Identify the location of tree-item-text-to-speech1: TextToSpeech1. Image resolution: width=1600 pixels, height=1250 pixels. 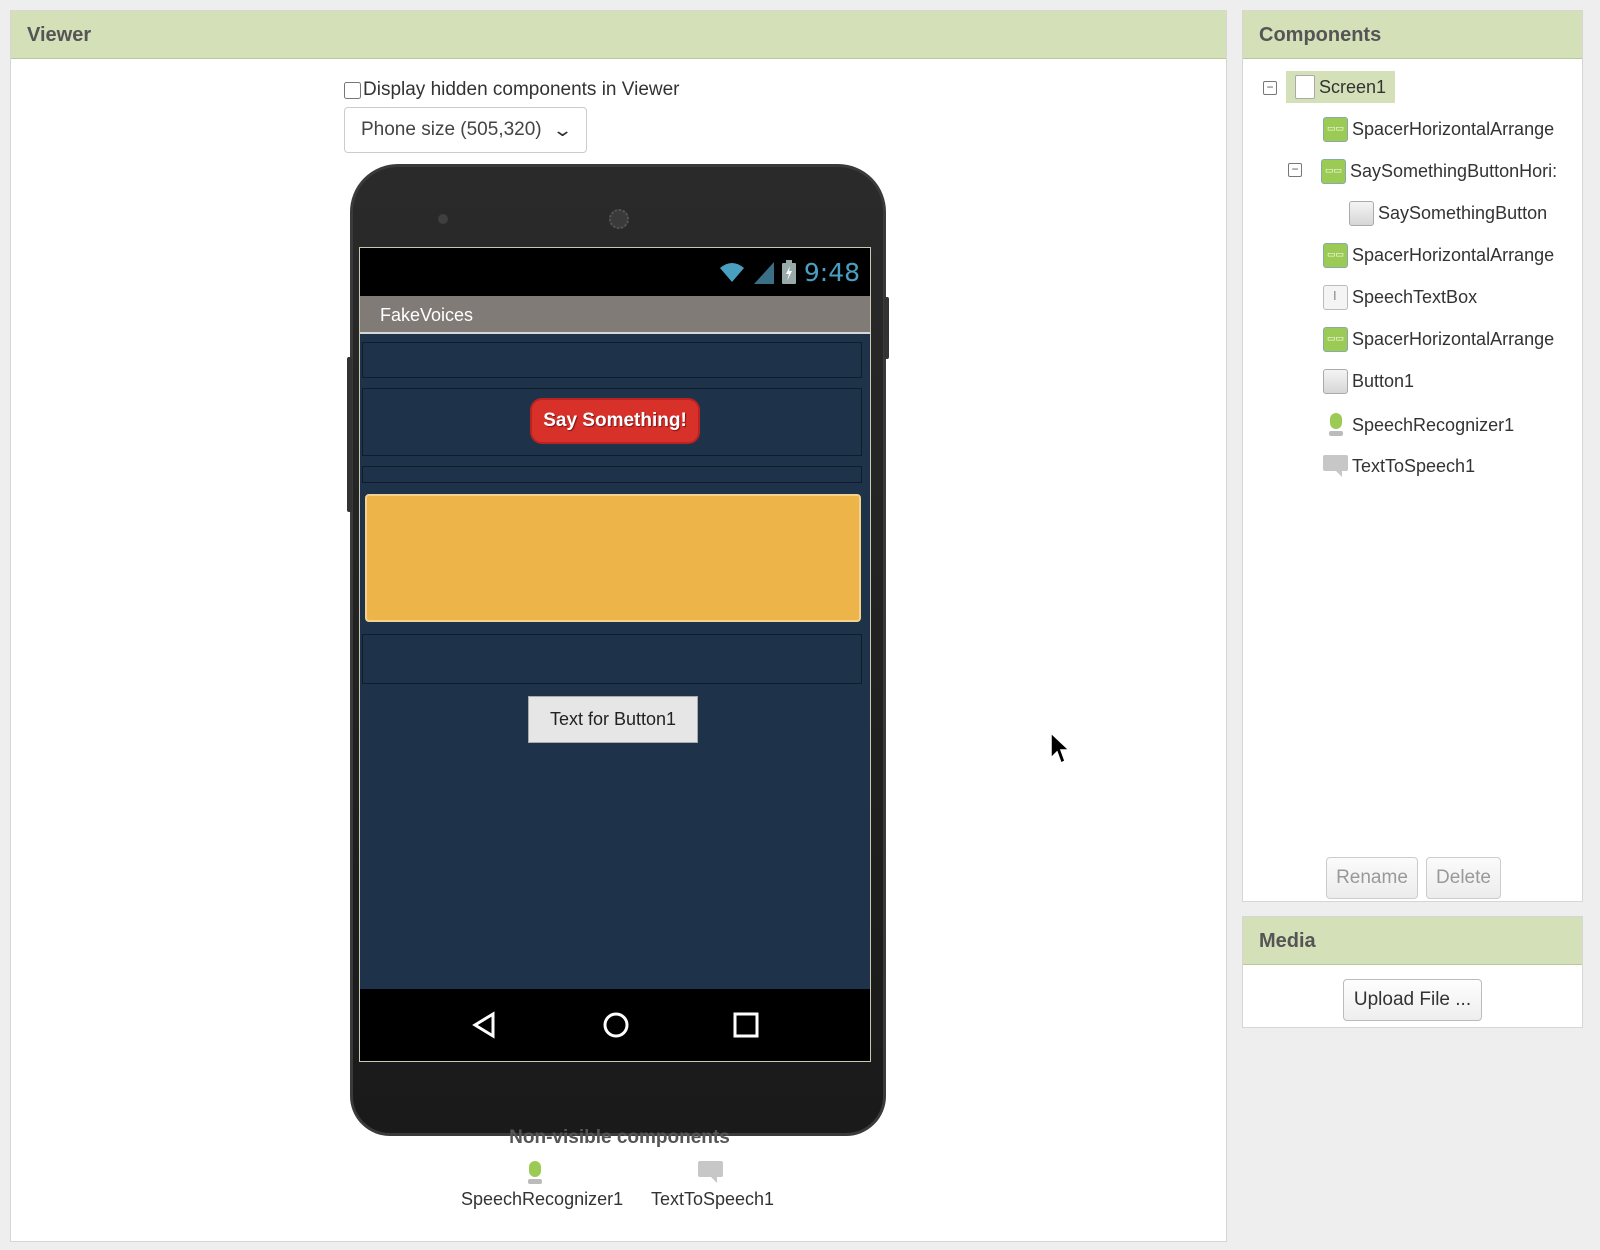
(1399, 466).